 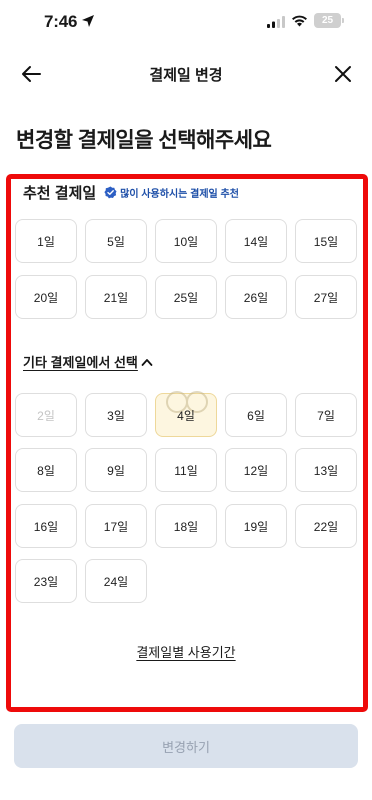 What do you see at coordinates (256, 297) in the screenshot?
I see `day-option-26: 26일` at bounding box center [256, 297].